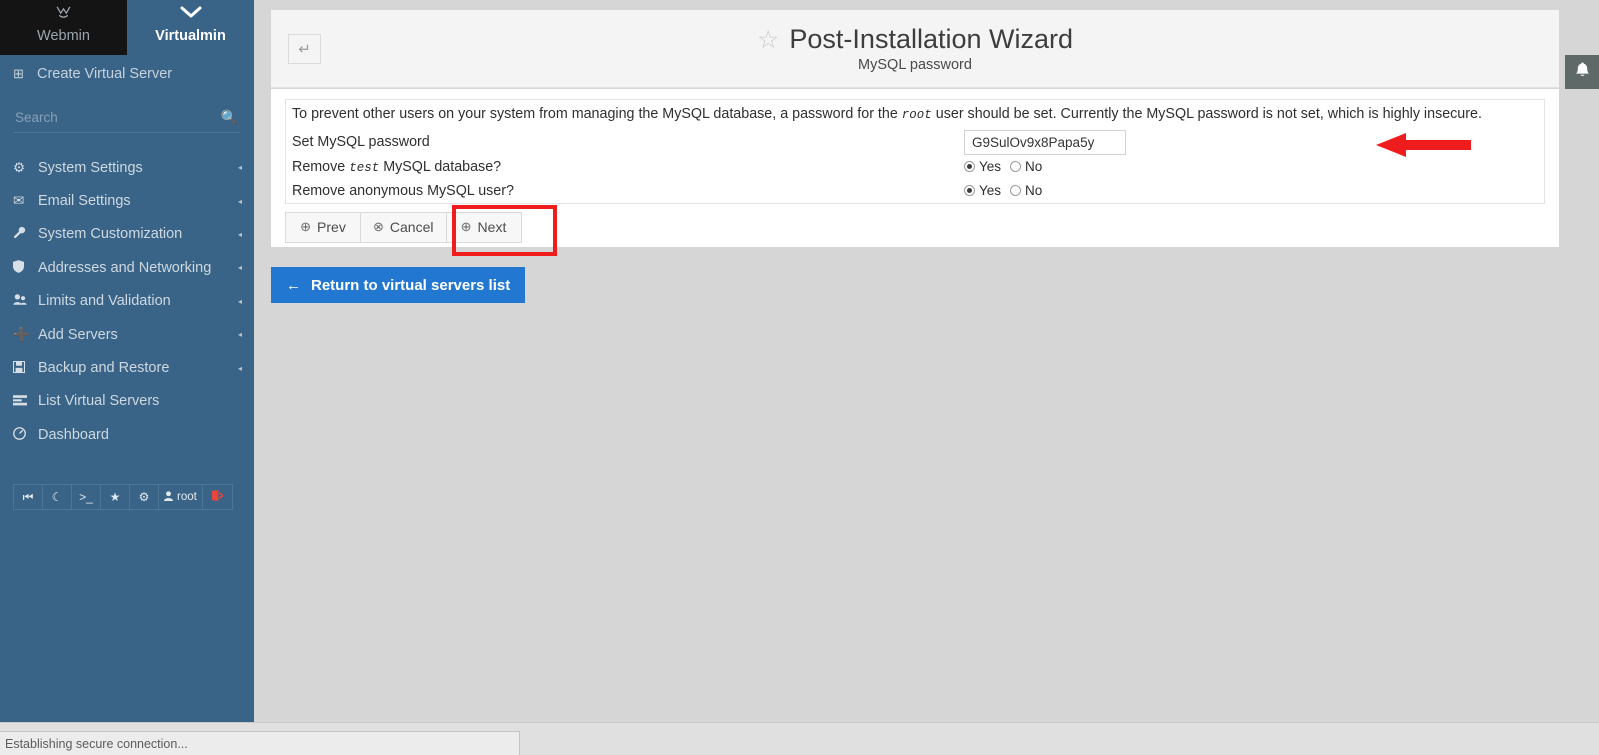  I want to click on form-label-remove-anonymous-user: Remove anonymous MySQL user?, so click(628, 191).